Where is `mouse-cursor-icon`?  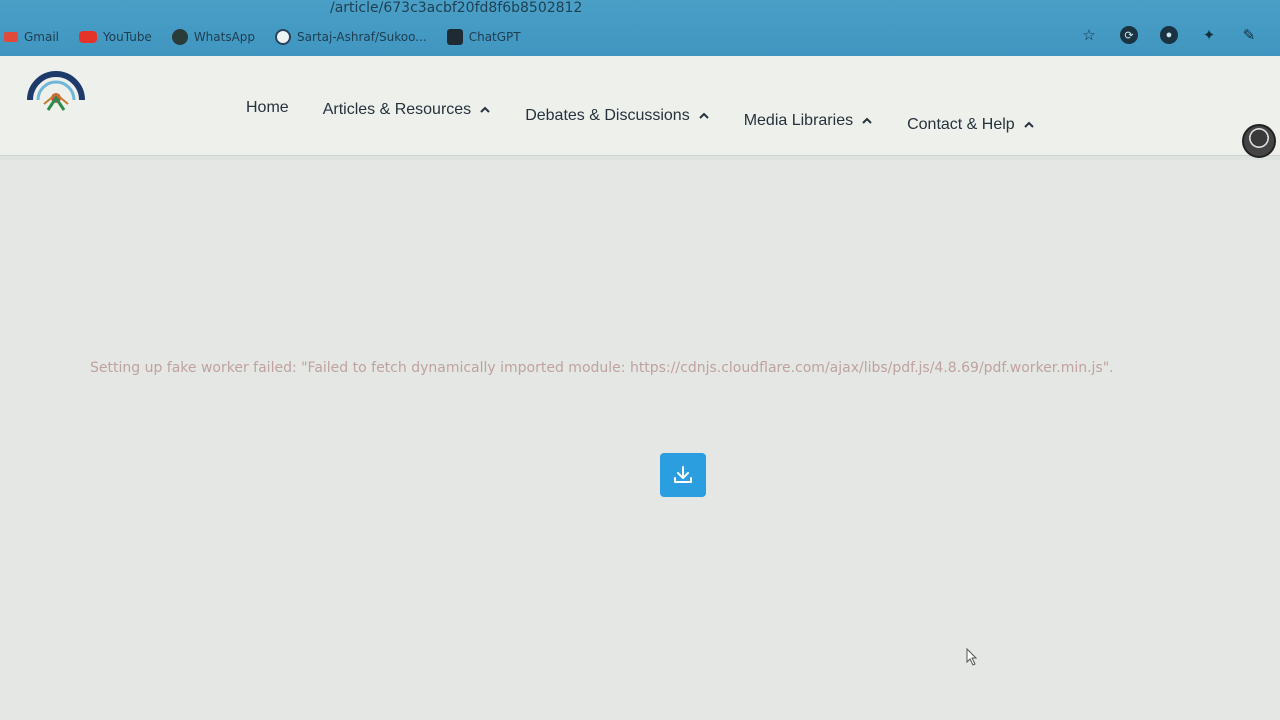
mouse-cursor-icon is located at coordinates (972, 657).